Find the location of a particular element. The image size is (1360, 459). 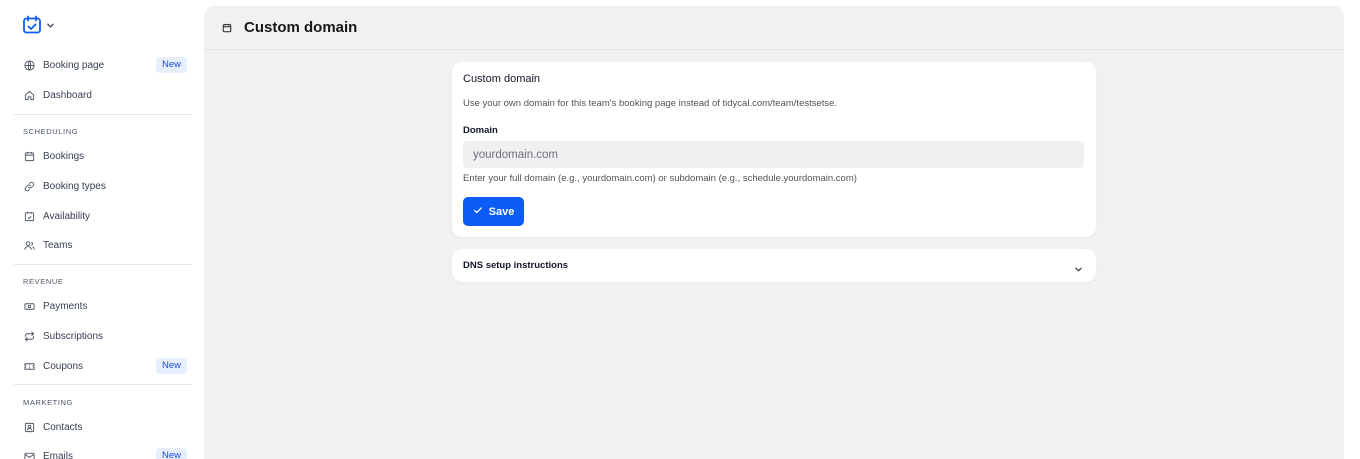

card-title: Custom domain is located at coordinates (502, 79).